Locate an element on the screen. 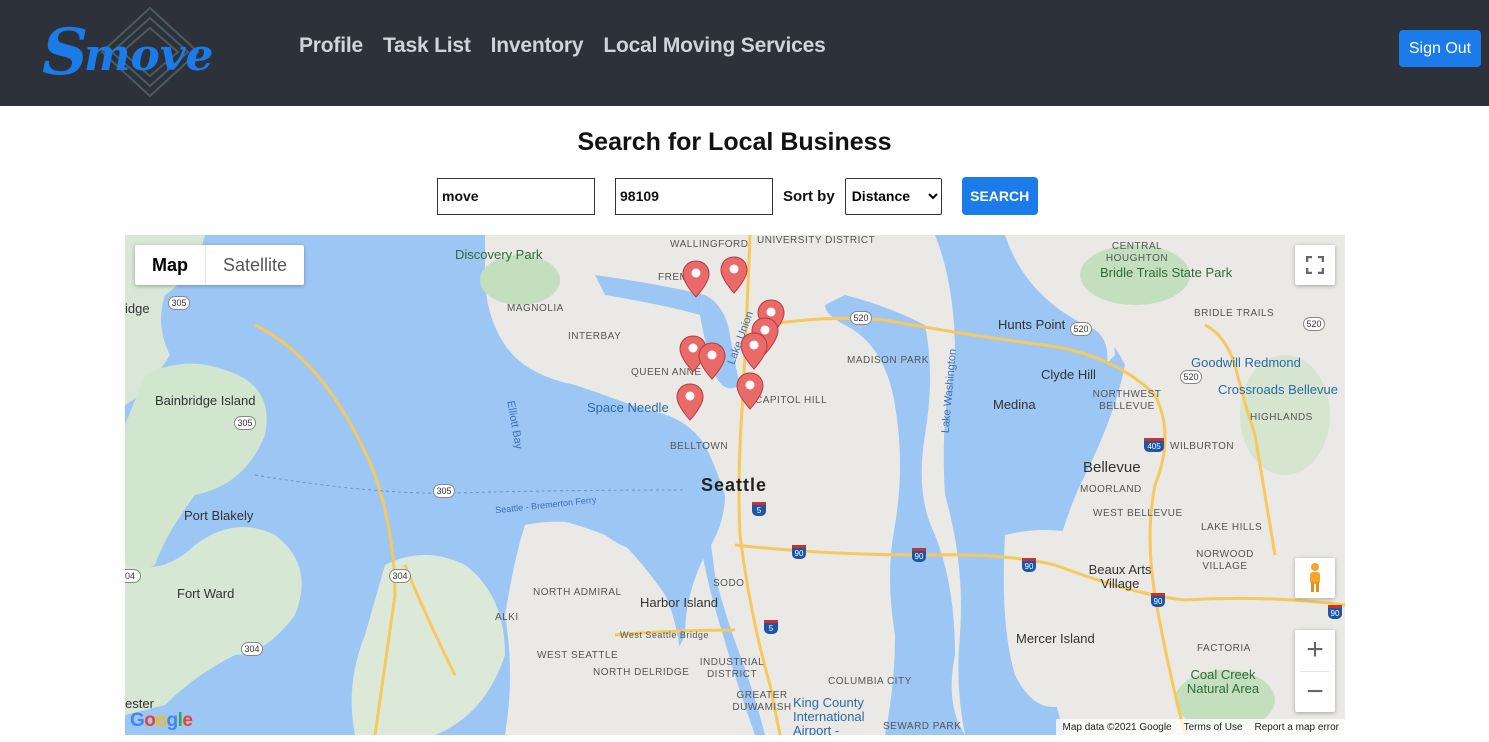  fullscreen-button is located at coordinates (1315, 265).